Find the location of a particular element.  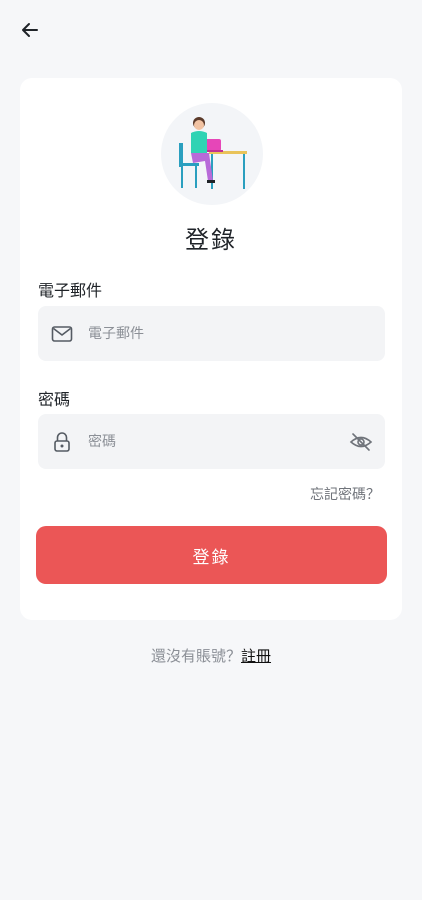

forgot-password-link: 忘記密碼？ is located at coordinates (345, 494).